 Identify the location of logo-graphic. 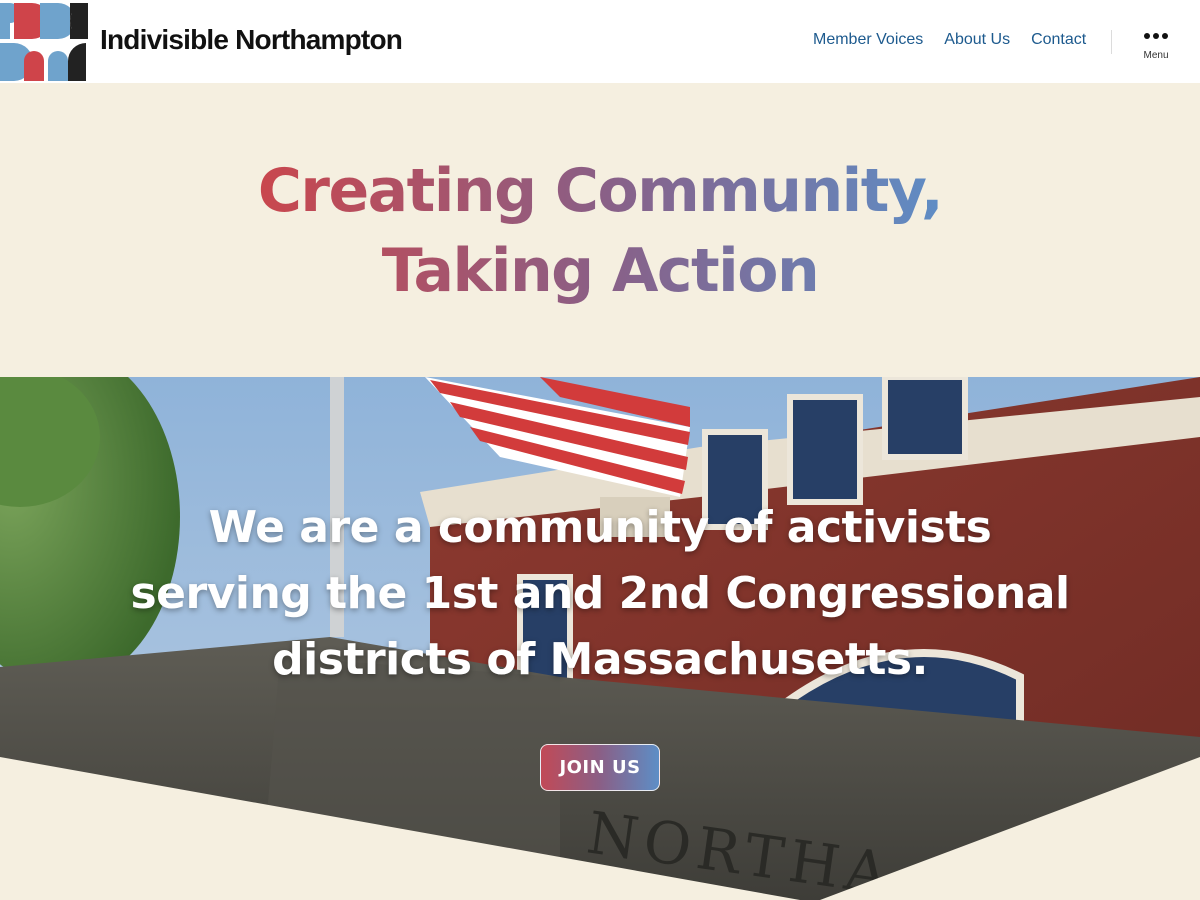
(53, 42).